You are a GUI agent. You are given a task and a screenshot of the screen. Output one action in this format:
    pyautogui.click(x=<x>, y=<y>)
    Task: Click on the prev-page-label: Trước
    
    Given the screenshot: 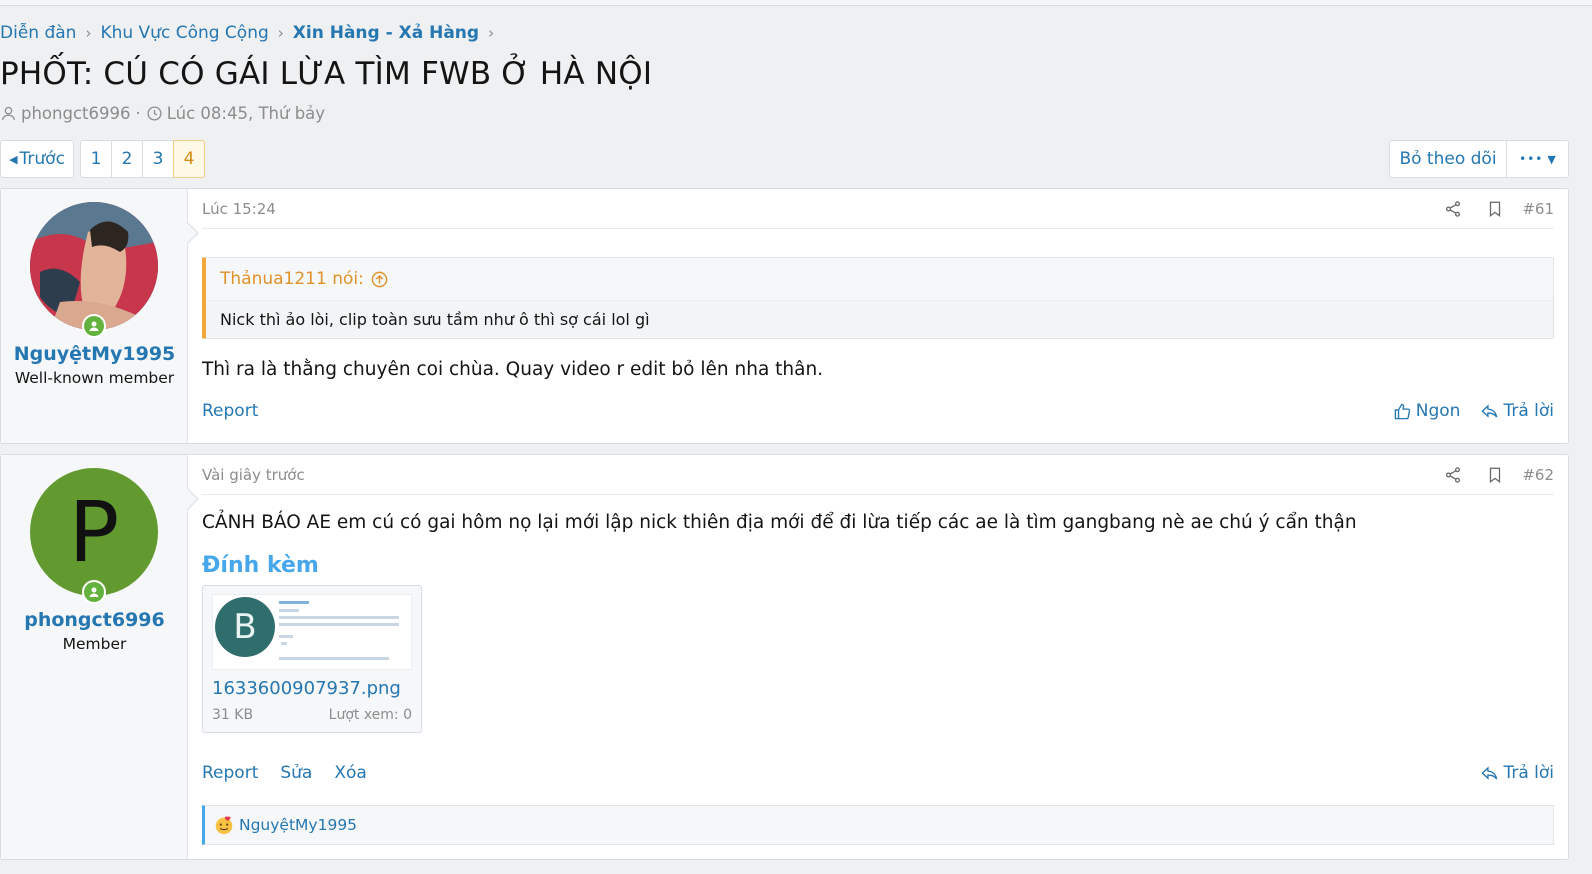 What is the action you would take?
    pyautogui.click(x=42, y=159)
    